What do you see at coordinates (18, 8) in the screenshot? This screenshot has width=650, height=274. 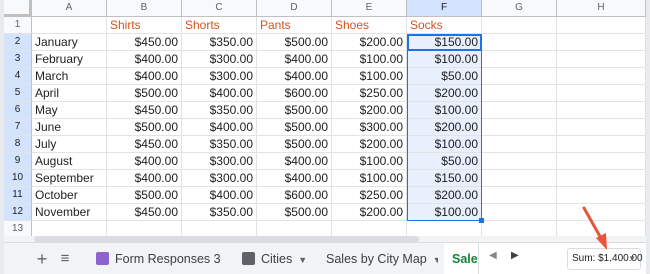 I see `select-all-corner` at bounding box center [18, 8].